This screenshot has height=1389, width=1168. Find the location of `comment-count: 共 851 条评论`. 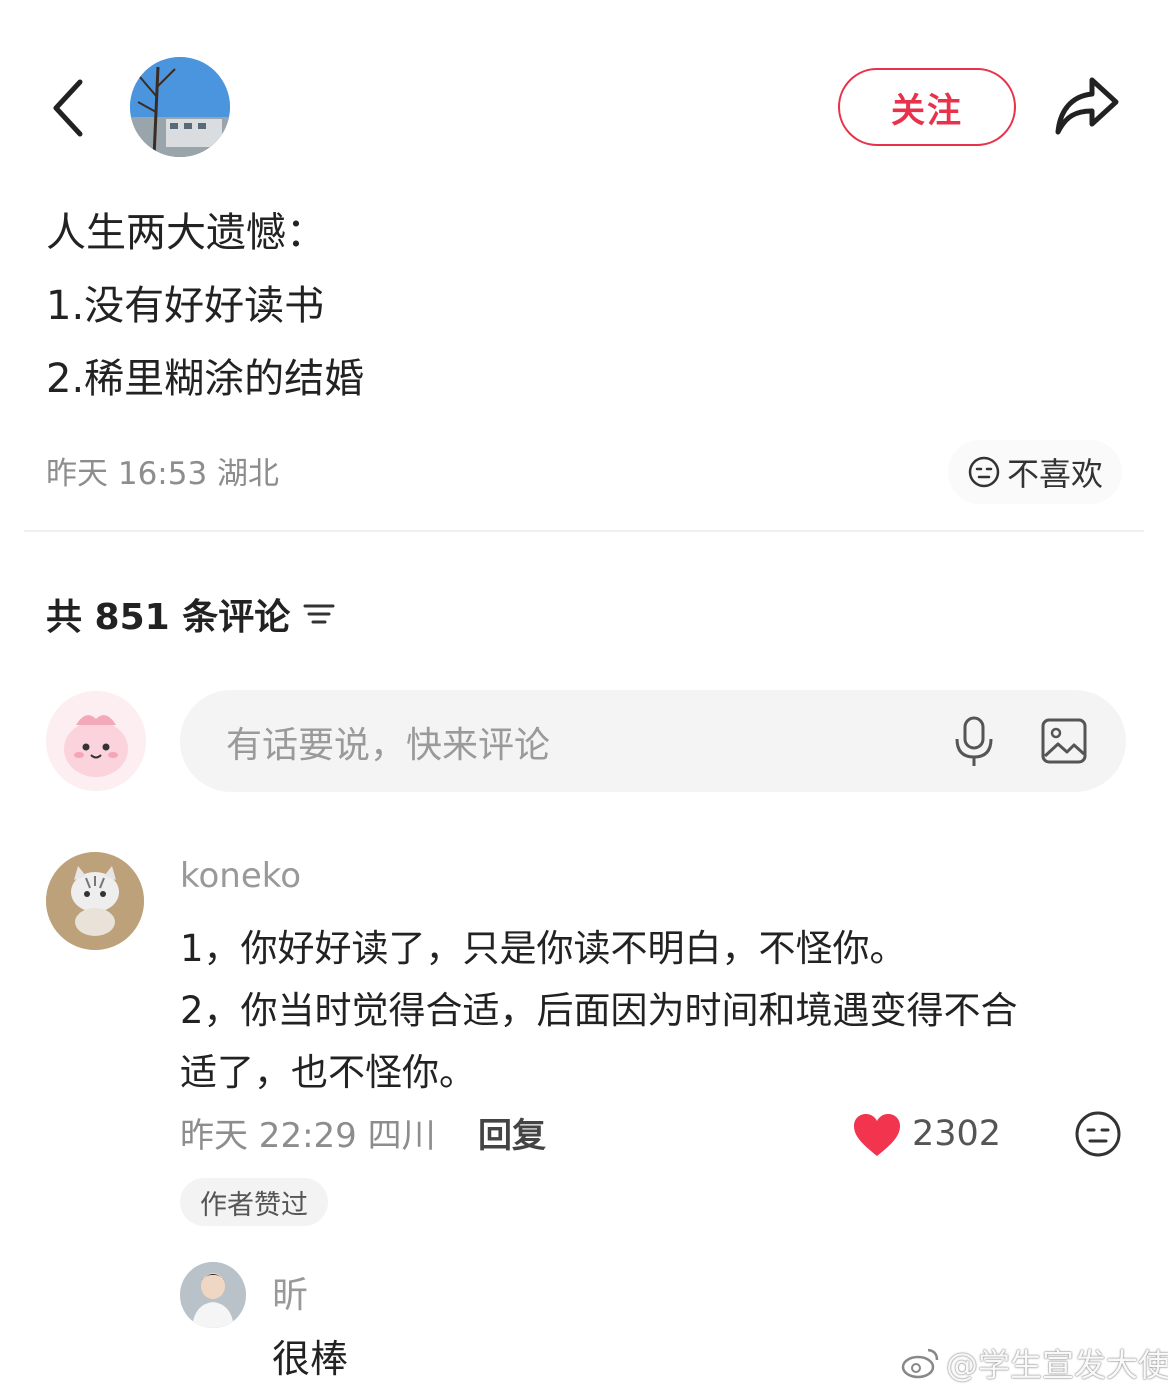

comment-count: 共 851 条评论 is located at coordinates (191, 614).